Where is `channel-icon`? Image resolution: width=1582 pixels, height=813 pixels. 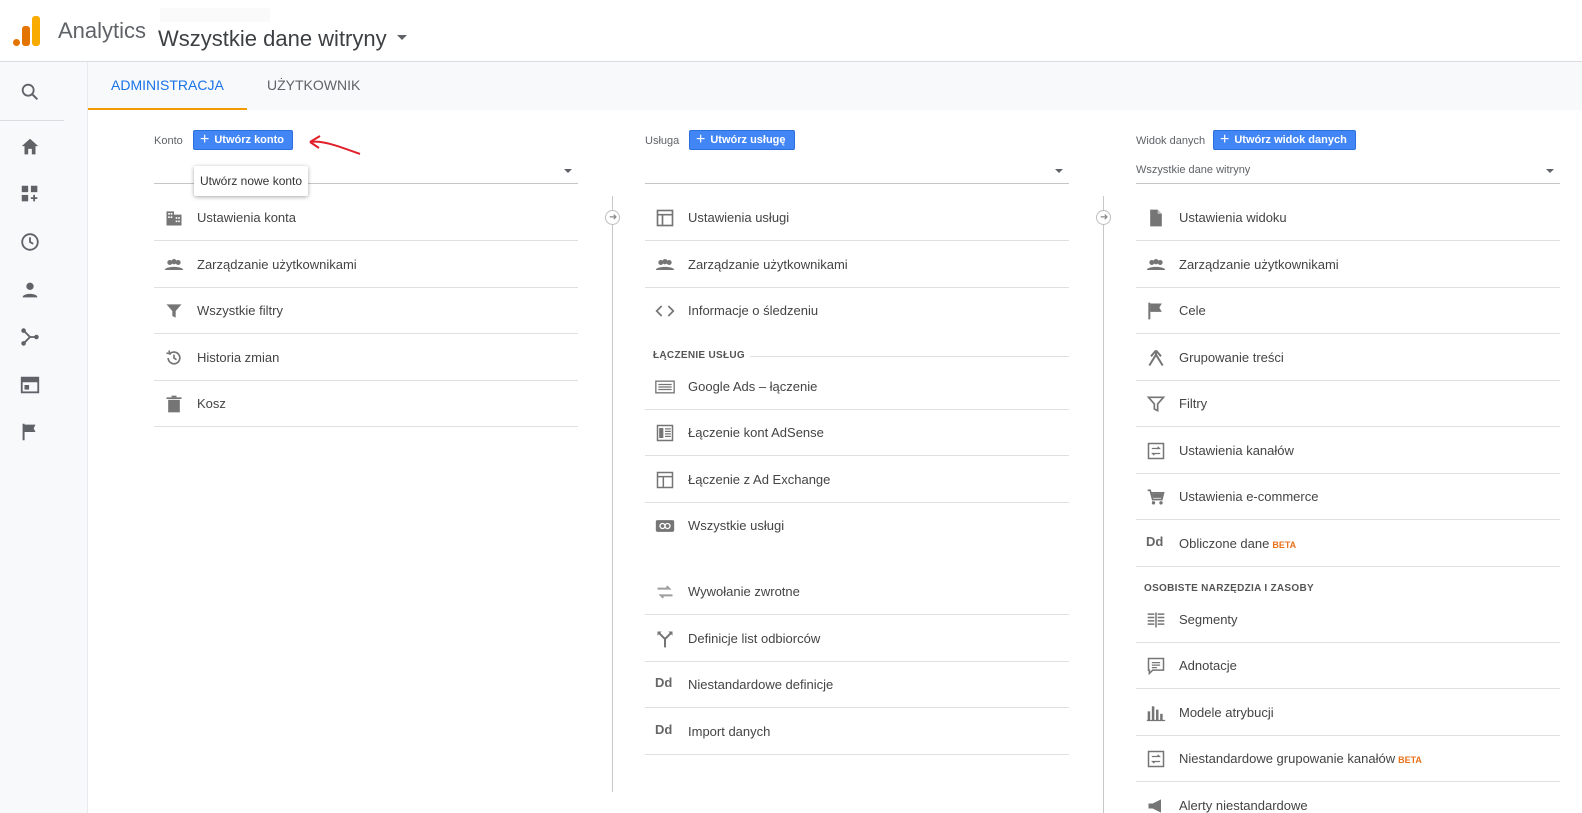 channel-icon is located at coordinates (1156, 759).